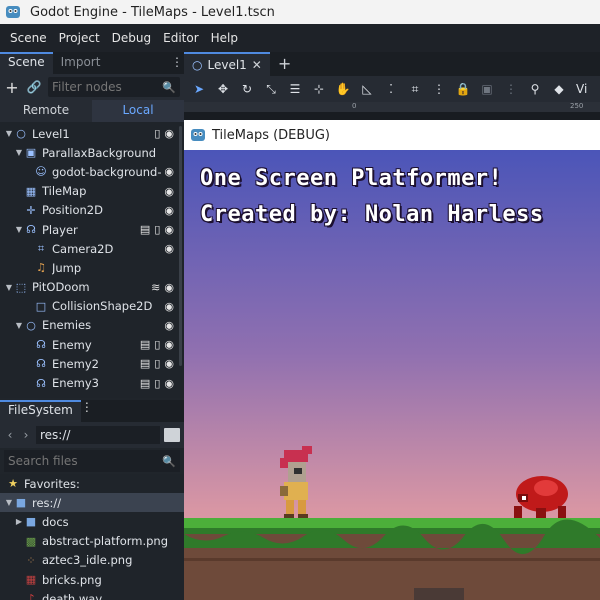 This screenshot has height=600, width=600. I want to click on group-icon: ▣, so click(487, 89).